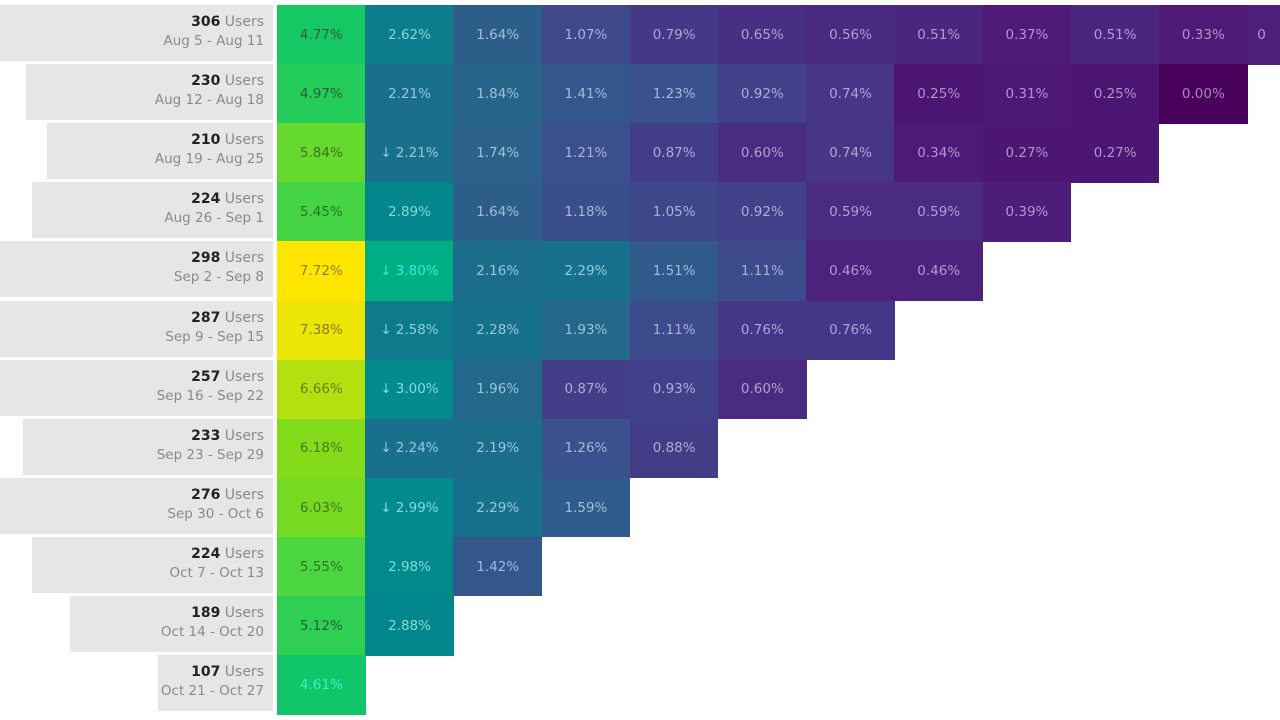  I want to click on heatmap-cell: 0.76%, so click(762, 330).